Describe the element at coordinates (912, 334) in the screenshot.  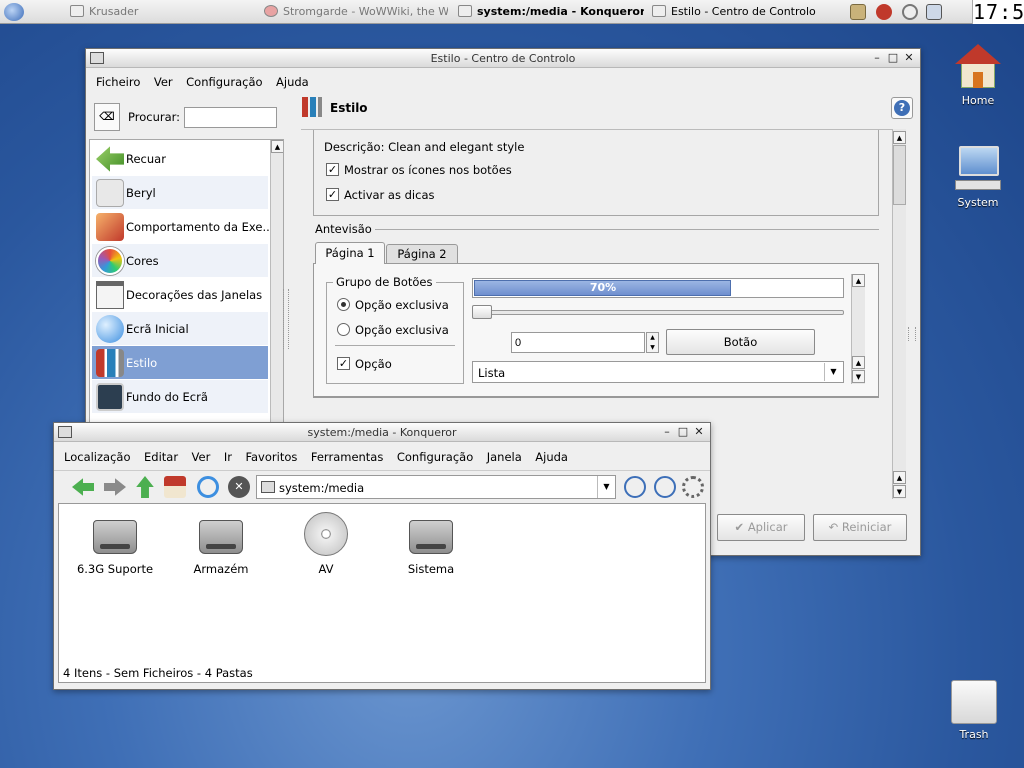
I see `resize-handle` at that location.